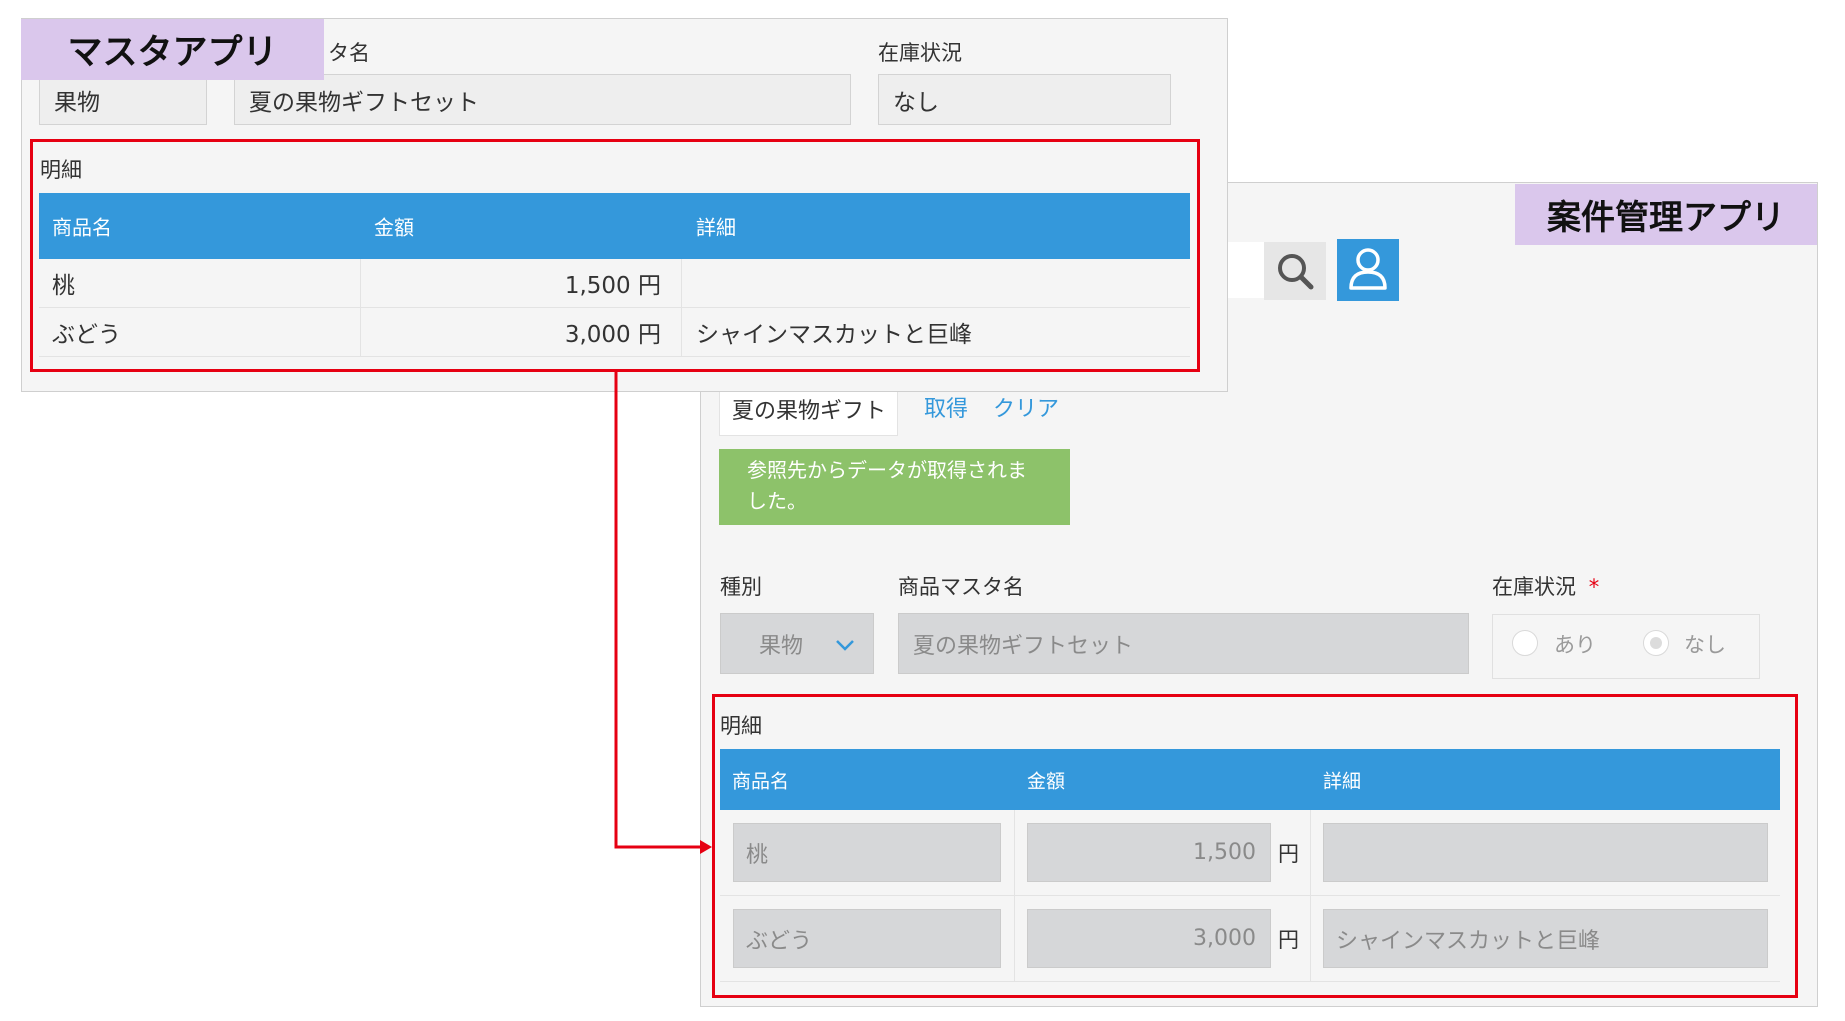 This screenshot has height=1021, width=1845. I want to click on master-name-label: 商品マスタ名, so click(961, 587).